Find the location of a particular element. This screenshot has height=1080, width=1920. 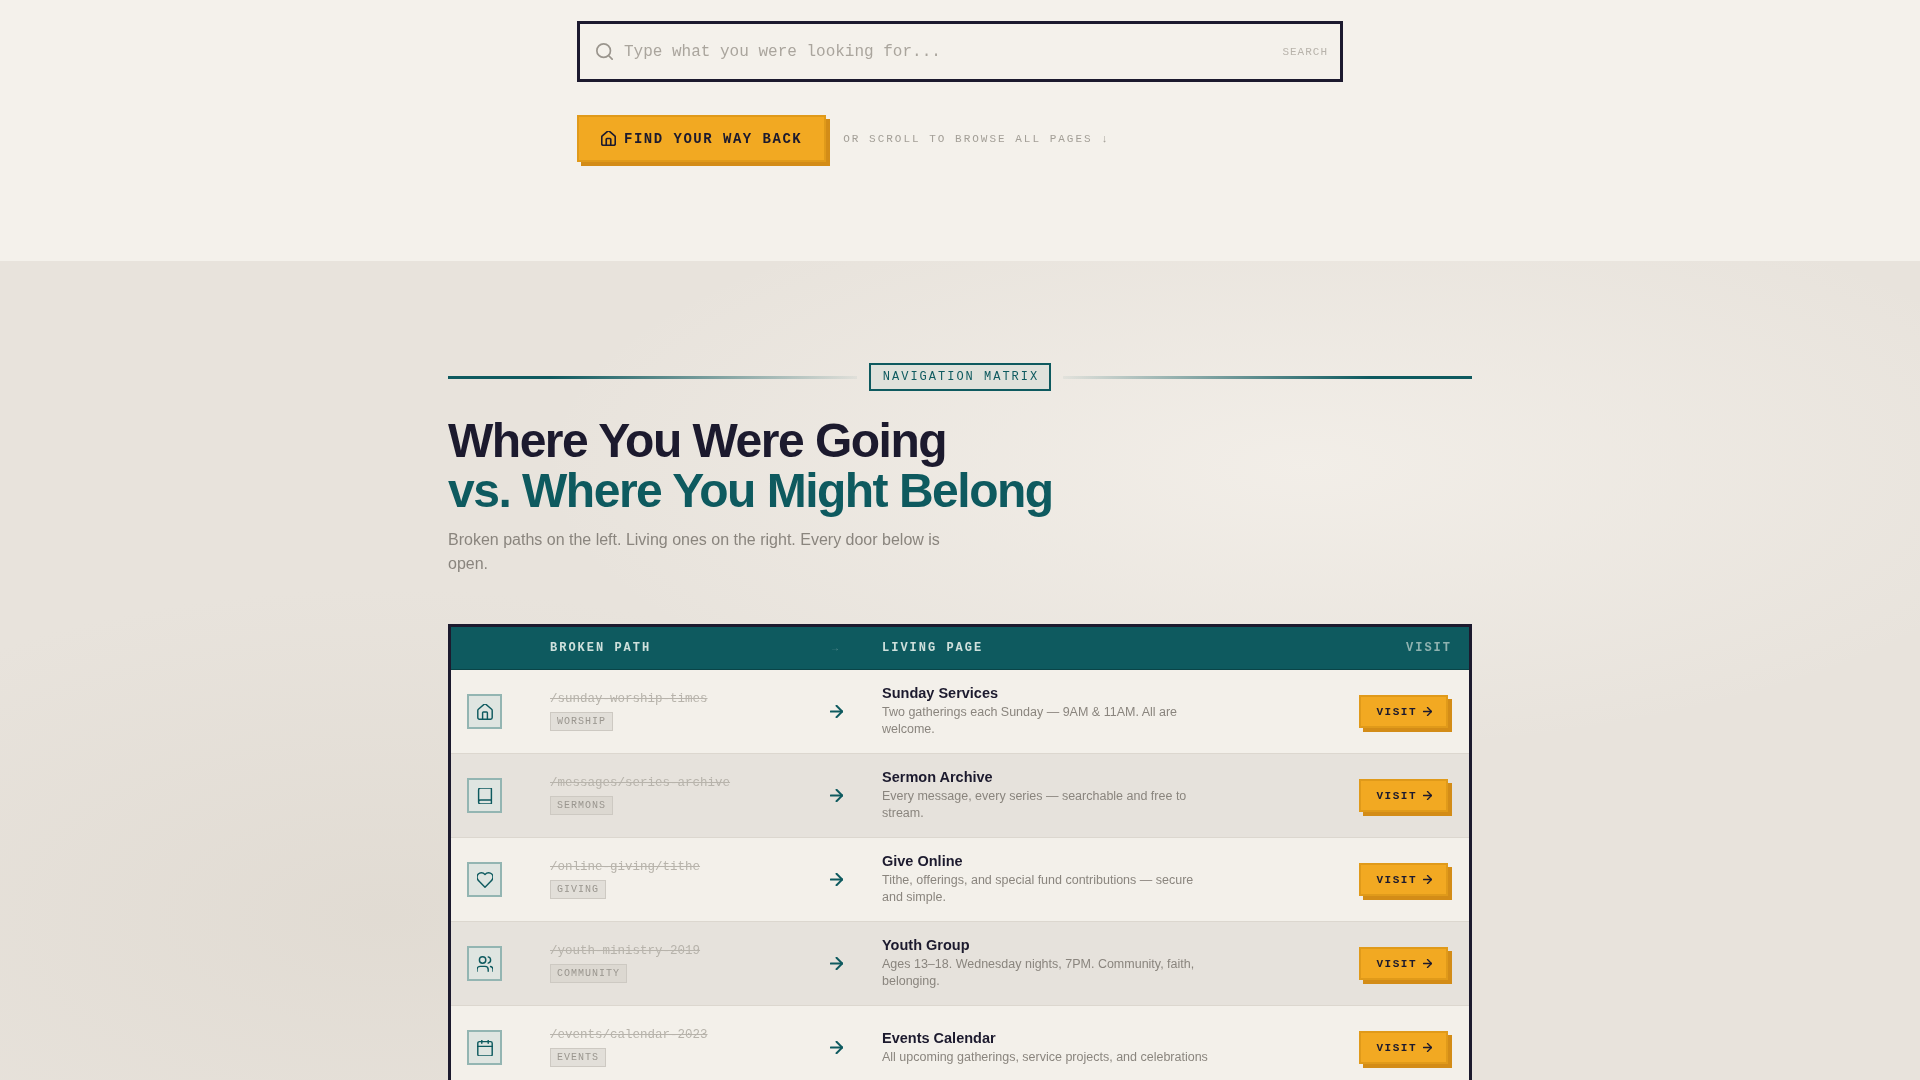

page-title: Sunday Services is located at coordinates (940, 693).